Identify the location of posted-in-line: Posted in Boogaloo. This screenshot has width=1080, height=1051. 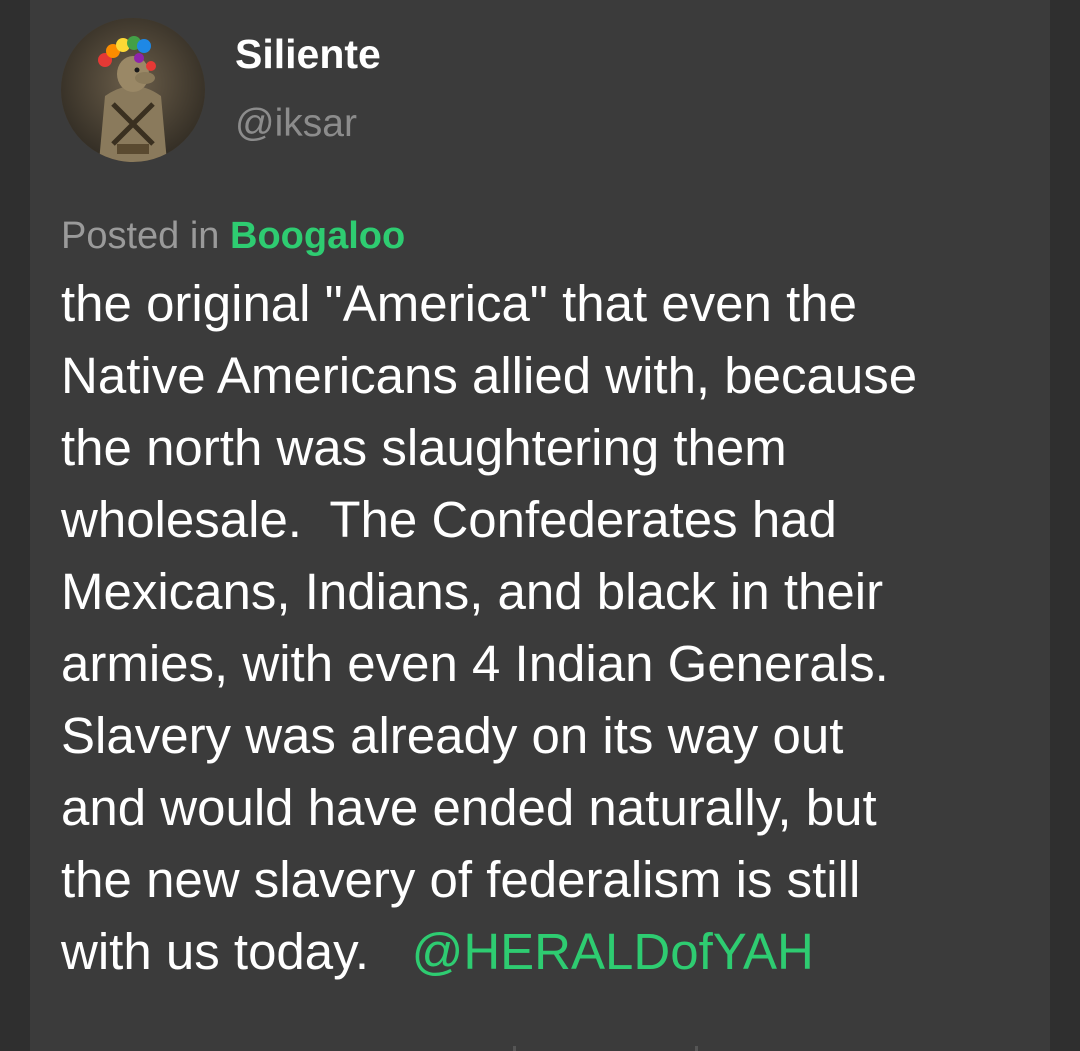
(233, 236).